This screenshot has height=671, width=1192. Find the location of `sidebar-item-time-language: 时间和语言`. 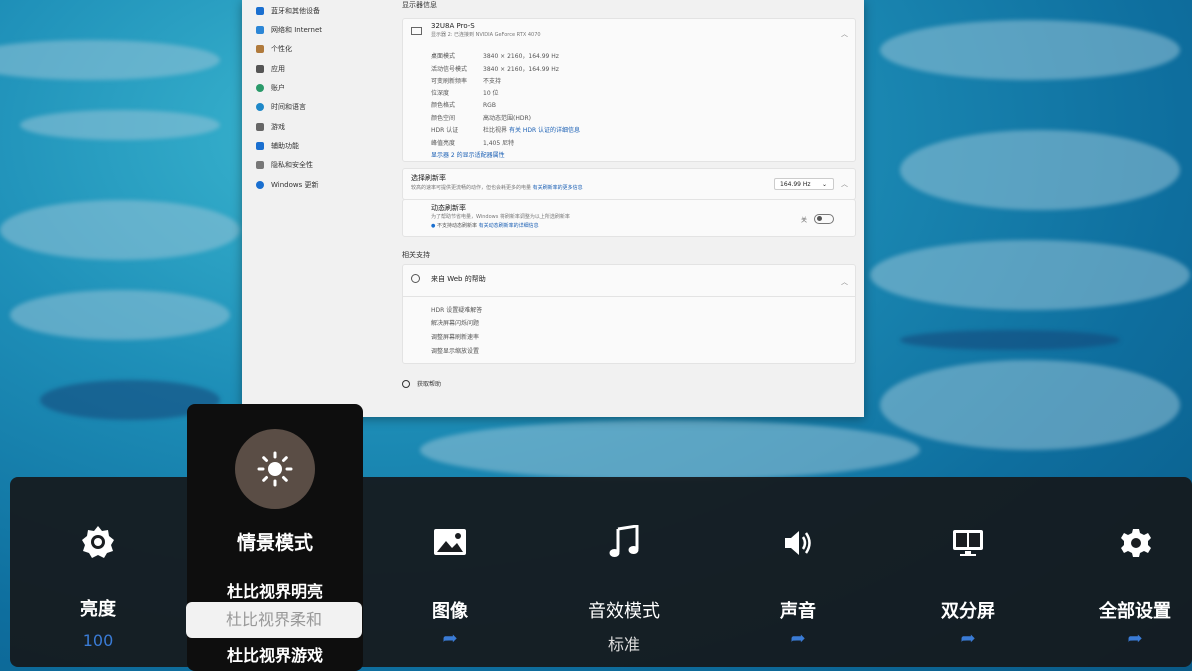

sidebar-item-time-language: 时间和语言 is located at coordinates (281, 107).